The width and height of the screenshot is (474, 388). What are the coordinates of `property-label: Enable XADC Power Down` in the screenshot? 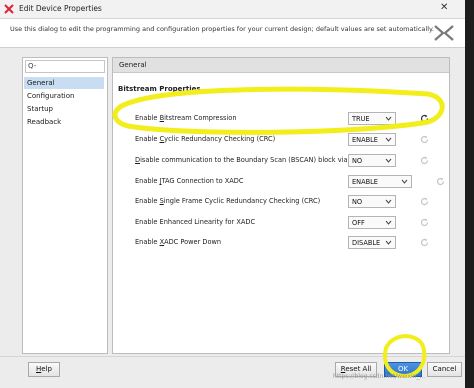 It's located at (178, 242).